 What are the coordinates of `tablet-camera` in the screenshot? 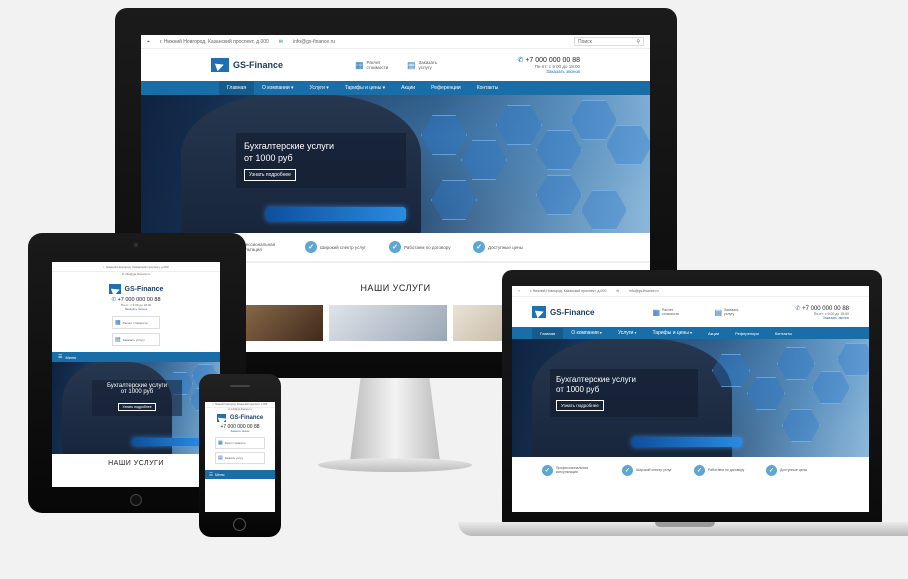 It's located at (136, 245).